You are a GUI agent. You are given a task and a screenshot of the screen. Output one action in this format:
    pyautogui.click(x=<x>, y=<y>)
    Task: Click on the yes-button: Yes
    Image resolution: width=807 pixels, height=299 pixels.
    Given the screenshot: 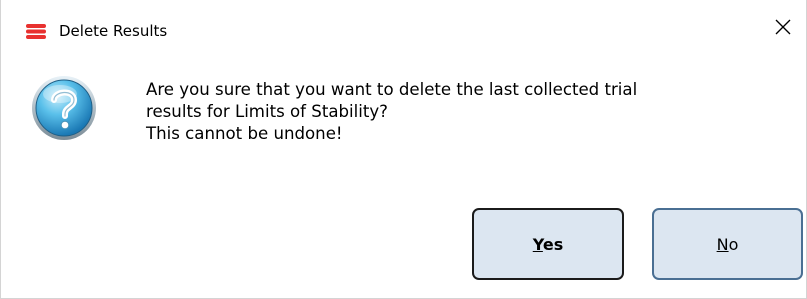 What is the action you would take?
    pyautogui.click(x=548, y=244)
    